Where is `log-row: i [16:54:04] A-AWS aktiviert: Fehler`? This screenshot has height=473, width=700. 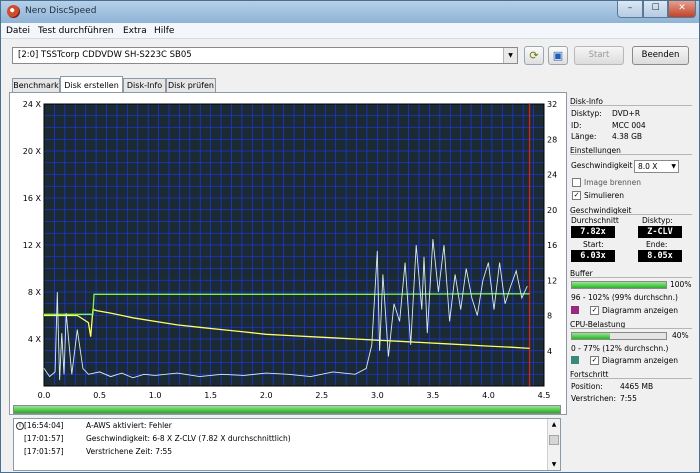 log-row: i [16:54:04] A-AWS aktiviert: Fehler is located at coordinates (280, 426).